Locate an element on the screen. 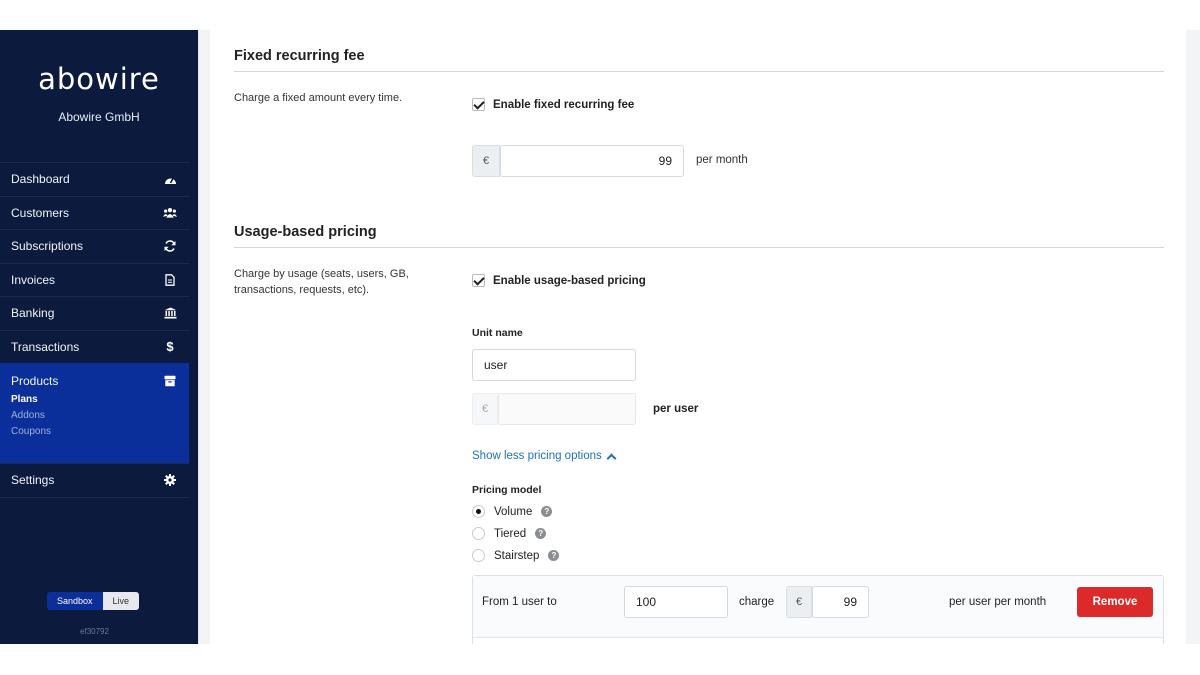 This screenshot has height=675, width=1200. sidebar-item-label: Settings is located at coordinates (33, 480).